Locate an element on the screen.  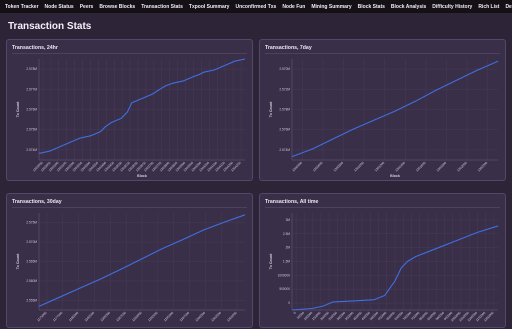
y-tick-label: 3M is located at coordinates (288, 220).